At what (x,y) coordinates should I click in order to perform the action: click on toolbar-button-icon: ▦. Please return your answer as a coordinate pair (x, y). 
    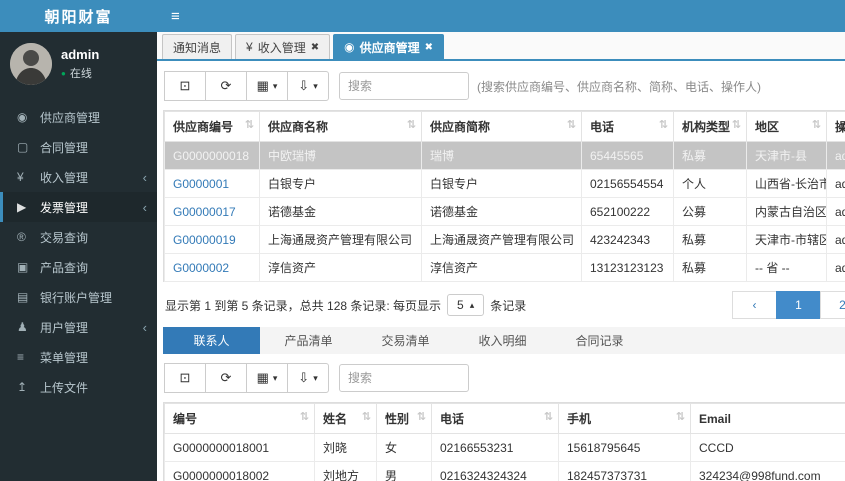
    Looking at the image, I should click on (262, 377).